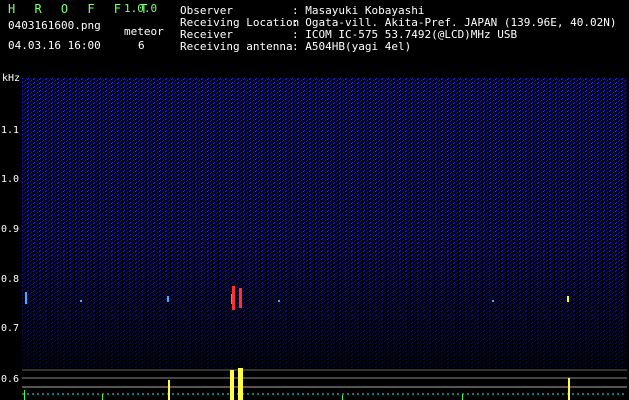 This screenshot has height=400, width=629. What do you see at coordinates (144, 31) in the screenshot?
I see `meteor-label: meteor` at bounding box center [144, 31].